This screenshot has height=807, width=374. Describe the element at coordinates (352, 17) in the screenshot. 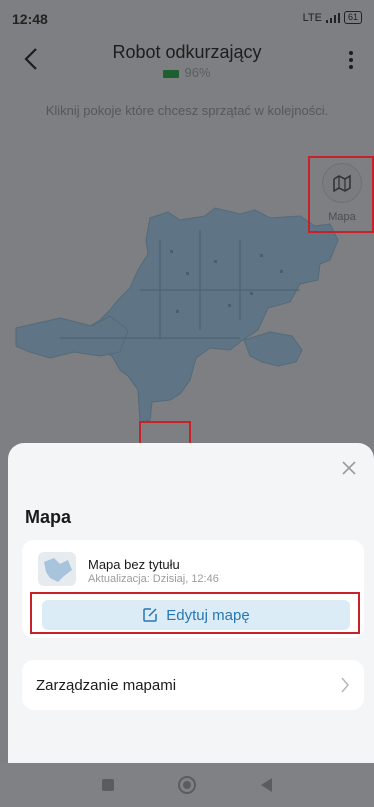

I see `battery-indicator: 61` at that location.